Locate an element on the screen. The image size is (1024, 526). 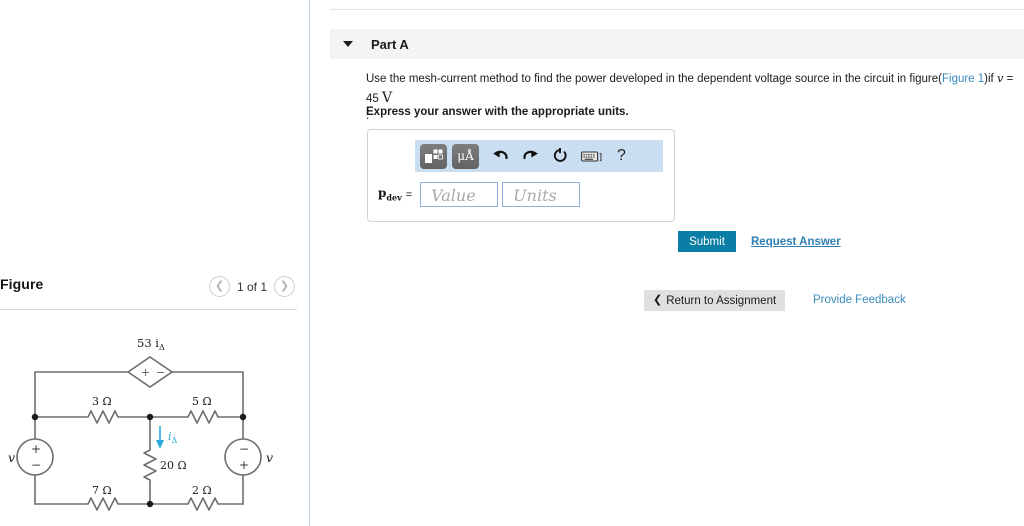
value-input: Value is located at coordinates (459, 194).